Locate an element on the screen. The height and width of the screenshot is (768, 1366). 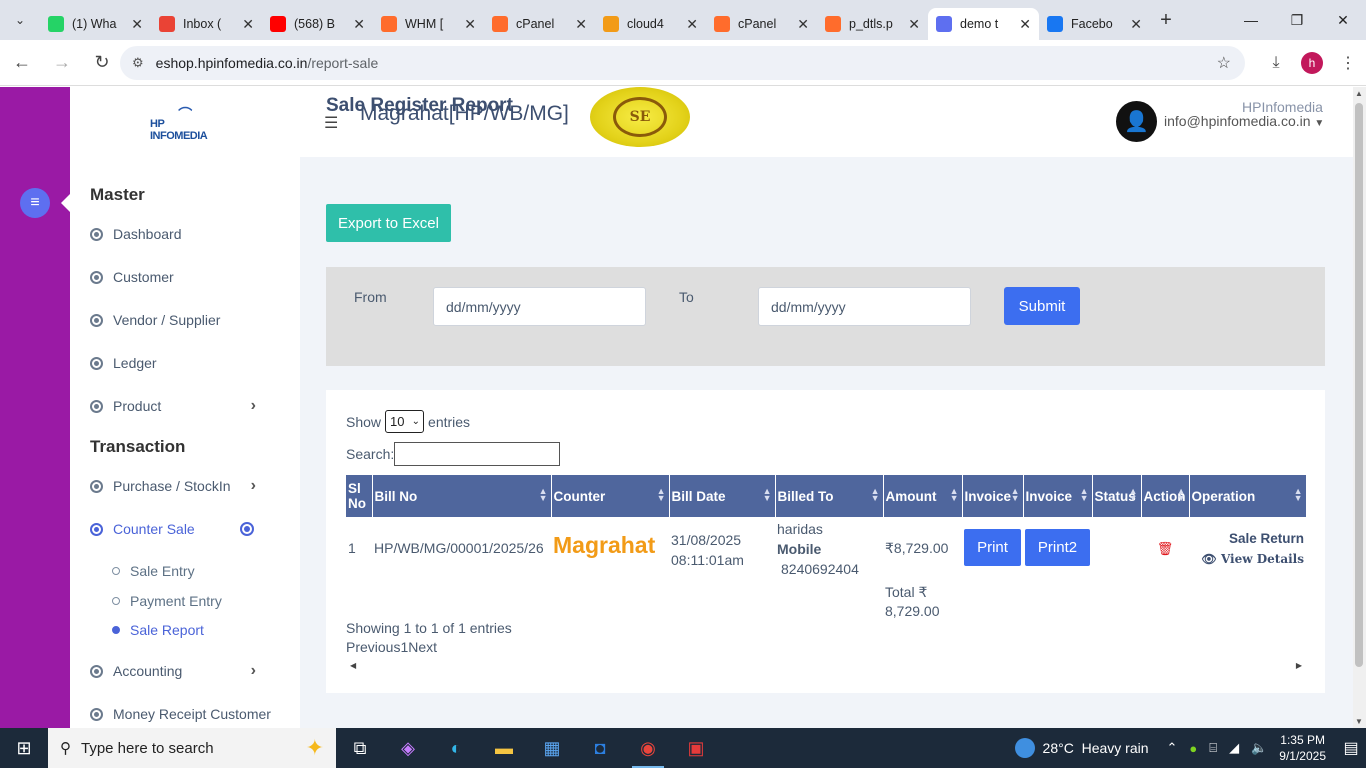
cell-action: 🗑 is located at coordinates (1165, 549).